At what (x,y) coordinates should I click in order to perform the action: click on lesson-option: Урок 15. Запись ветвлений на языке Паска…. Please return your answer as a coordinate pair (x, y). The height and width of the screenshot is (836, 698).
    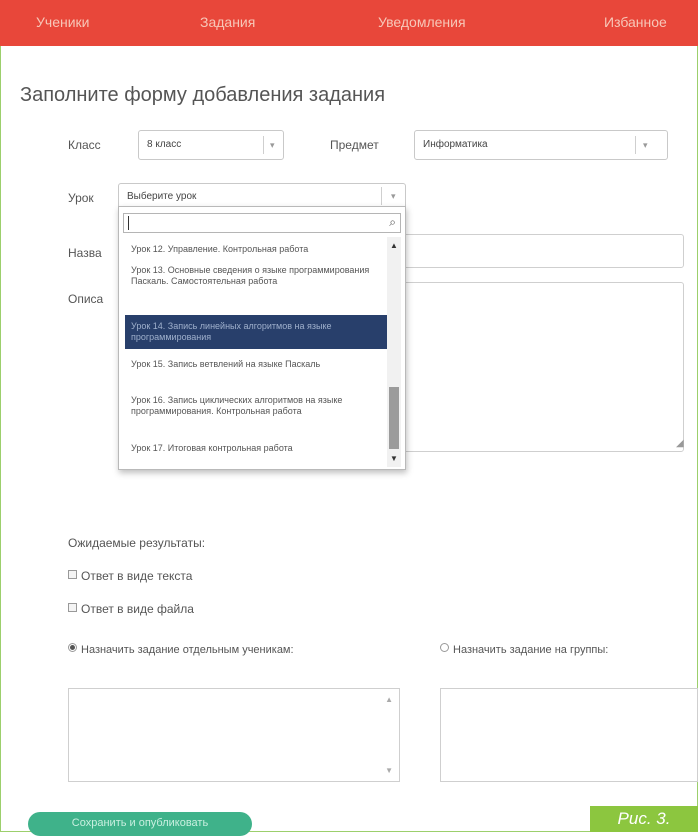
    Looking at the image, I should click on (256, 372).